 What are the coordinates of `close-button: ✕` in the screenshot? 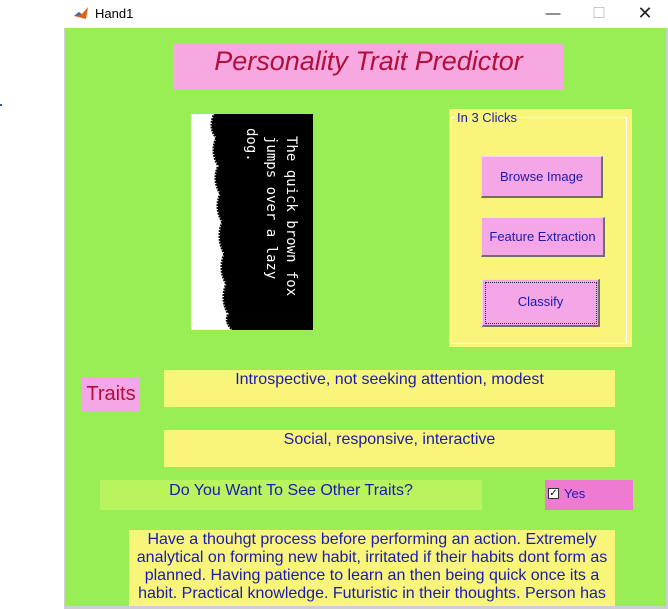 It's located at (645, 14).